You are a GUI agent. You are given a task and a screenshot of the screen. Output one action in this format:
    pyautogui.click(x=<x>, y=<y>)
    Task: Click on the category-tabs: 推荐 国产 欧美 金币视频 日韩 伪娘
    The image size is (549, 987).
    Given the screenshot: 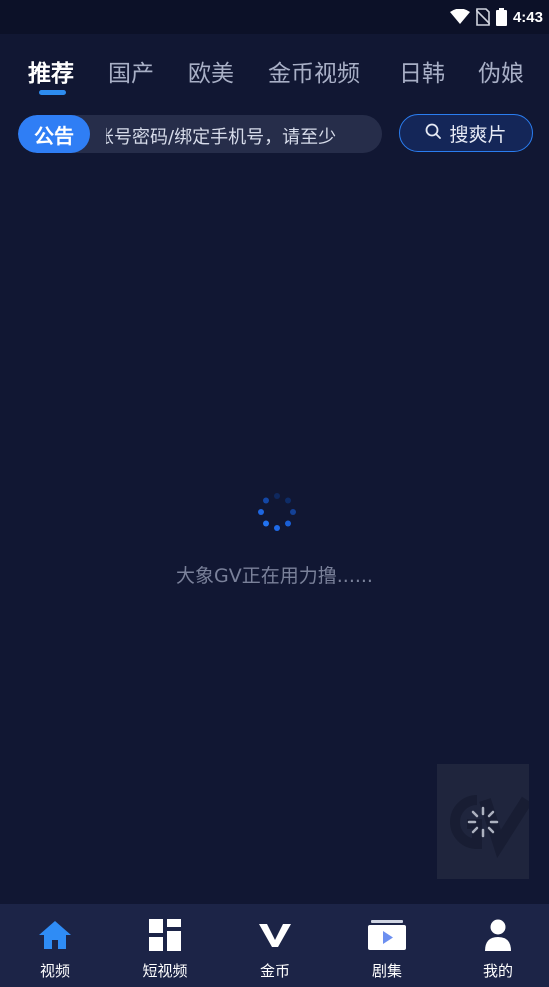 What is the action you would take?
    pyautogui.click(x=274, y=72)
    